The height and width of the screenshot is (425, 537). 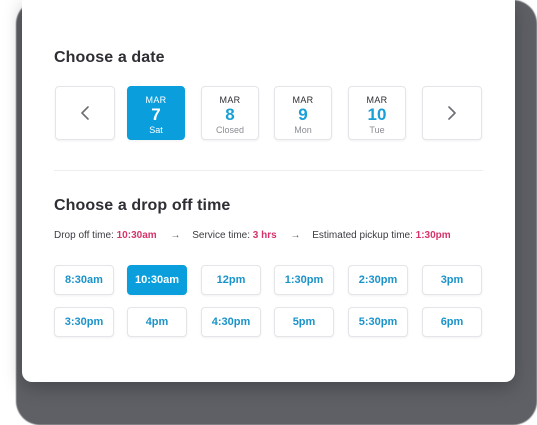 What do you see at coordinates (84, 235) in the screenshot?
I see `drop-off-label: Drop off time:` at bounding box center [84, 235].